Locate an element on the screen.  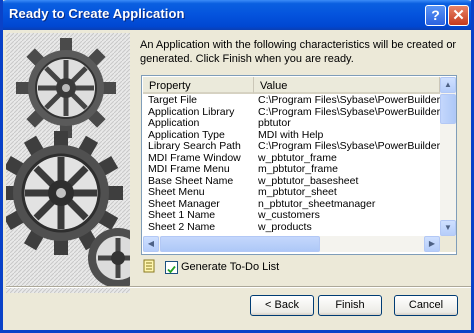
property-cell: Sheet Manager is located at coordinates (184, 204).